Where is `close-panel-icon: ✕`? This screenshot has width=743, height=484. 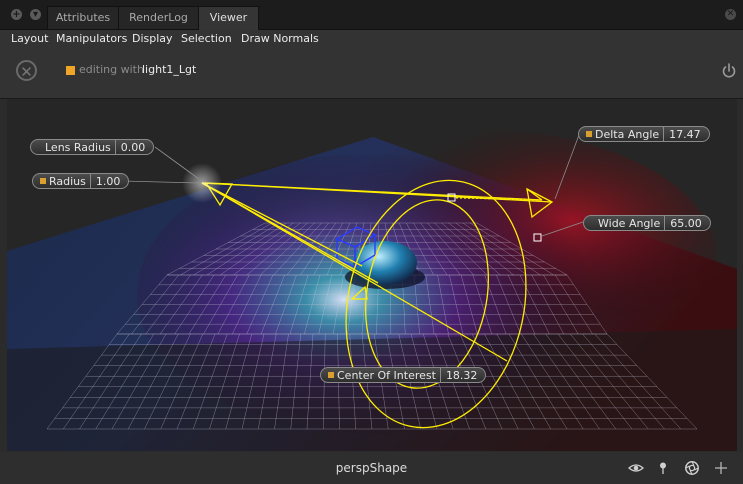
close-panel-icon: ✕ is located at coordinates (730, 14).